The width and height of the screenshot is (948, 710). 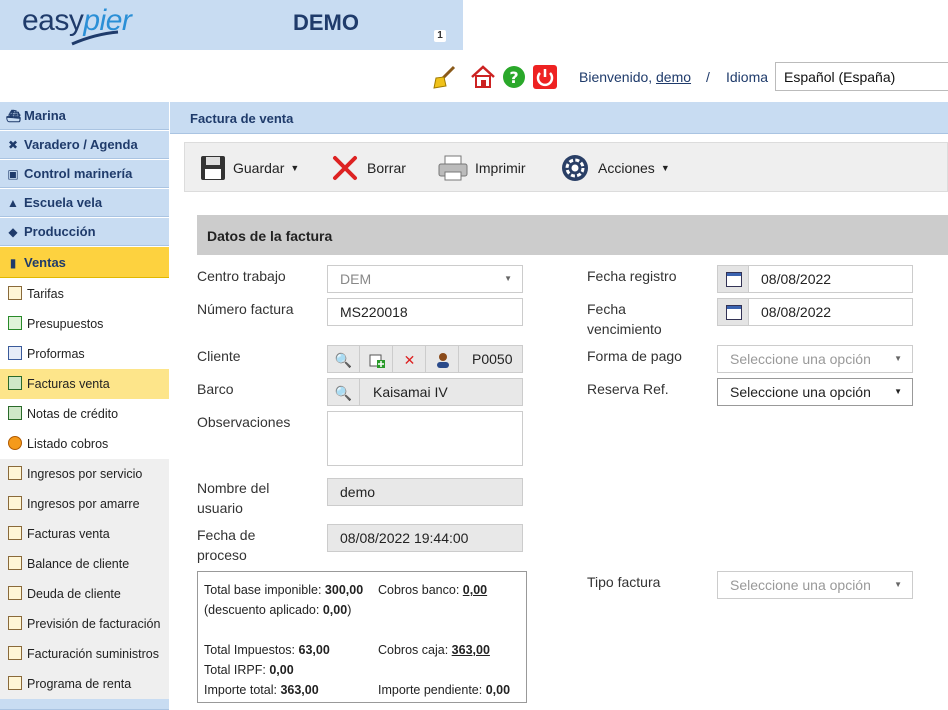 I want to click on help-icon: ?, so click(x=514, y=77).